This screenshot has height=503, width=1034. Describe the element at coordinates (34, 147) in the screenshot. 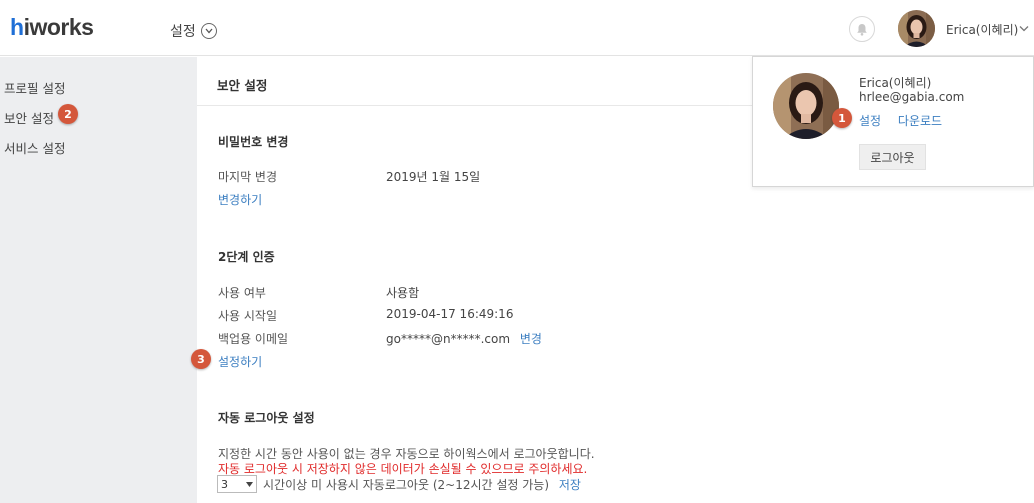

I see `sidebar-item-service: 서비스 설정` at that location.